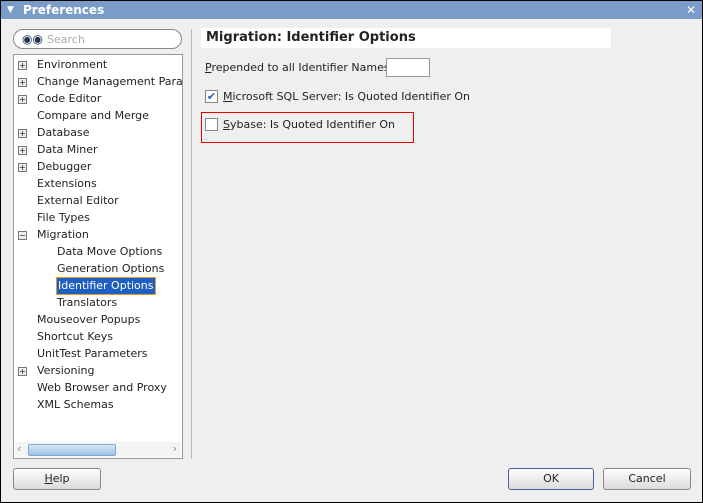  Describe the element at coordinates (66, 39) in the screenshot. I see `search-placeholder: Search` at that location.